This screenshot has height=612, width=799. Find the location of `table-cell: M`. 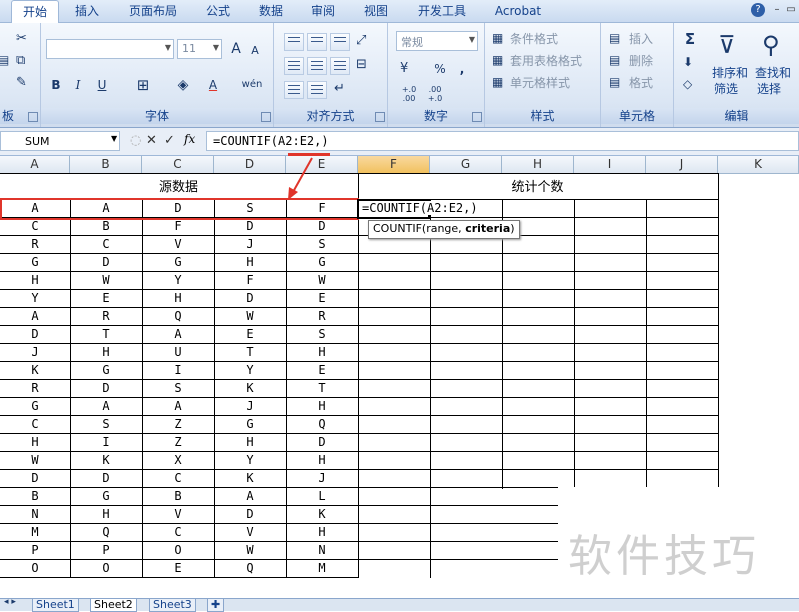

table-cell: M is located at coordinates (35, 532).